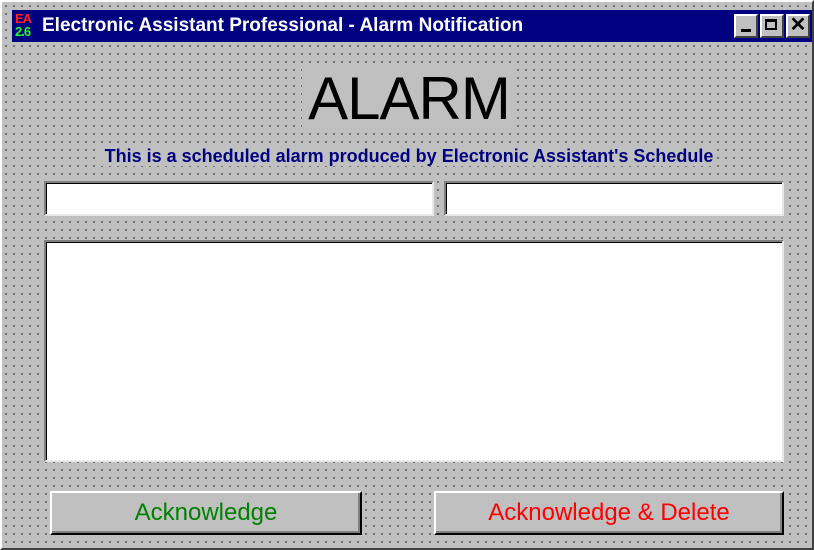  I want to click on acknowledge-delete-button: Acknowledge & Delete, so click(609, 513).